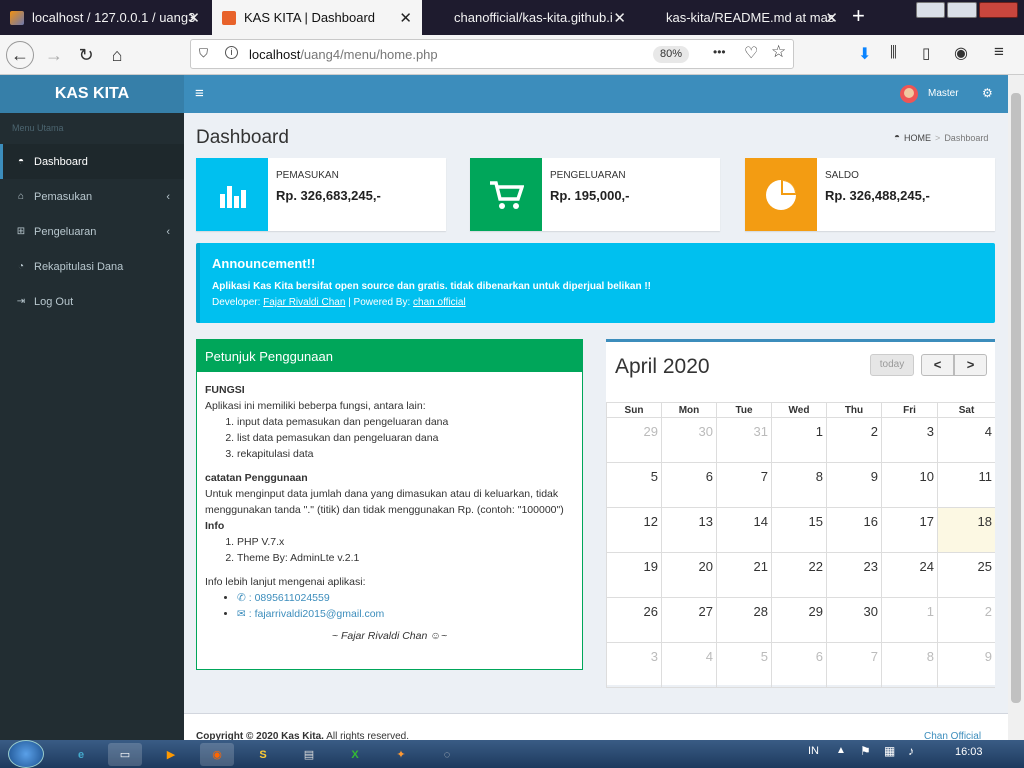 The width and height of the screenshot is (1024, 768). What do you see at coordinates (671, 54) in the screenshot?
I see `zoom-level: 80%` at bounding box center [671, 54].